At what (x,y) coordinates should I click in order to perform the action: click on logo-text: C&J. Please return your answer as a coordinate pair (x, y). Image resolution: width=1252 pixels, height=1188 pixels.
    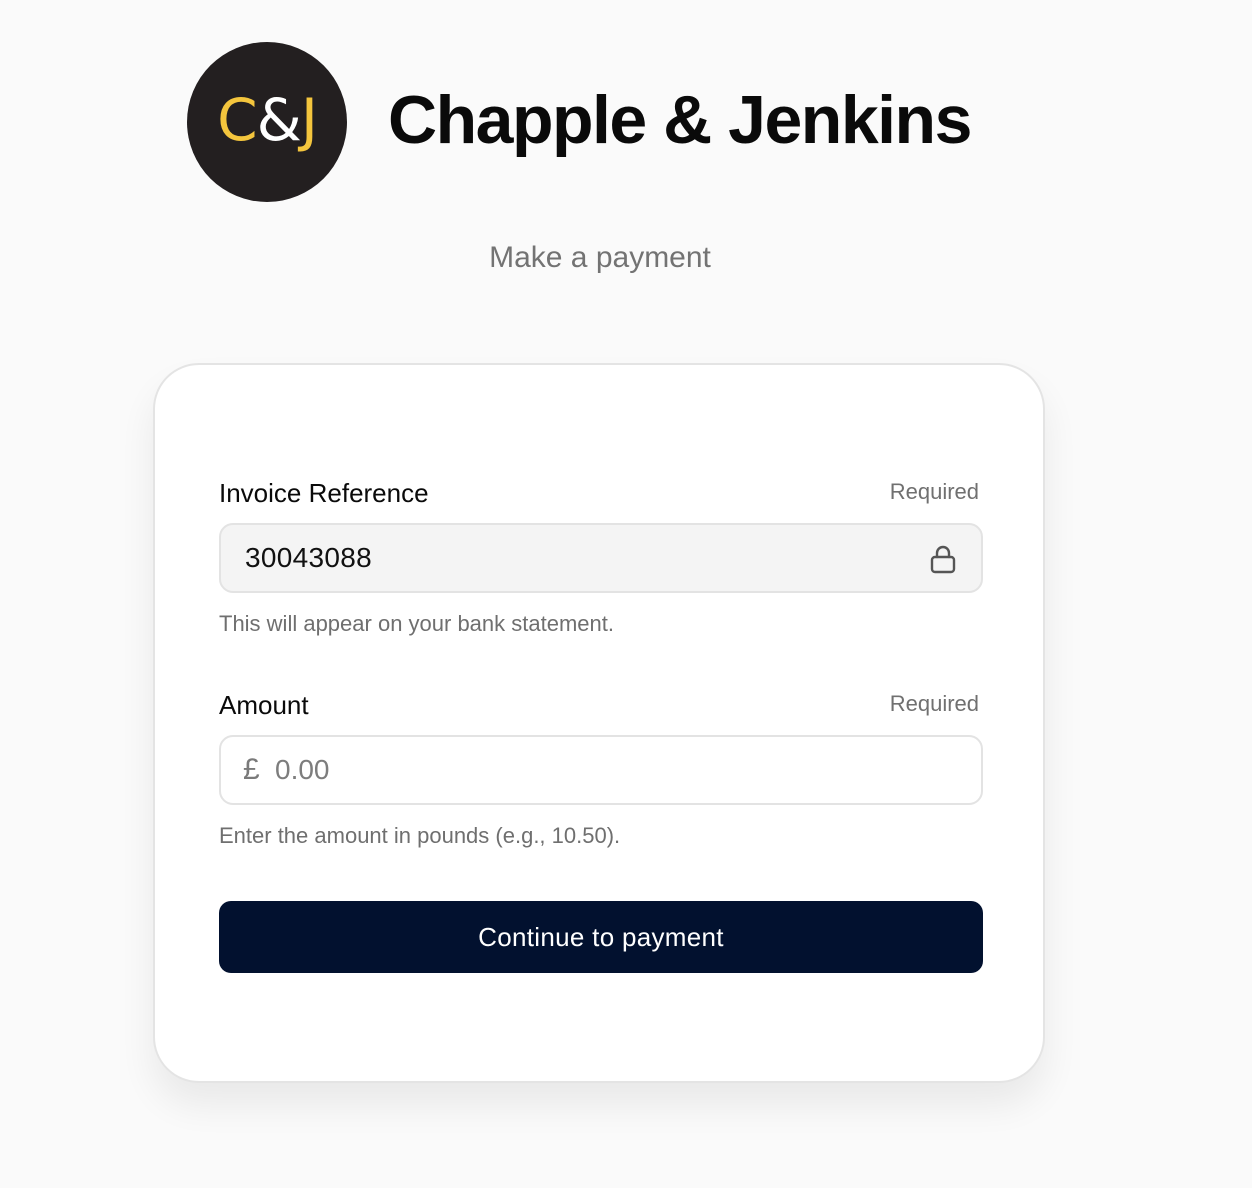
    Looking at the image, I should click on (267, 120).